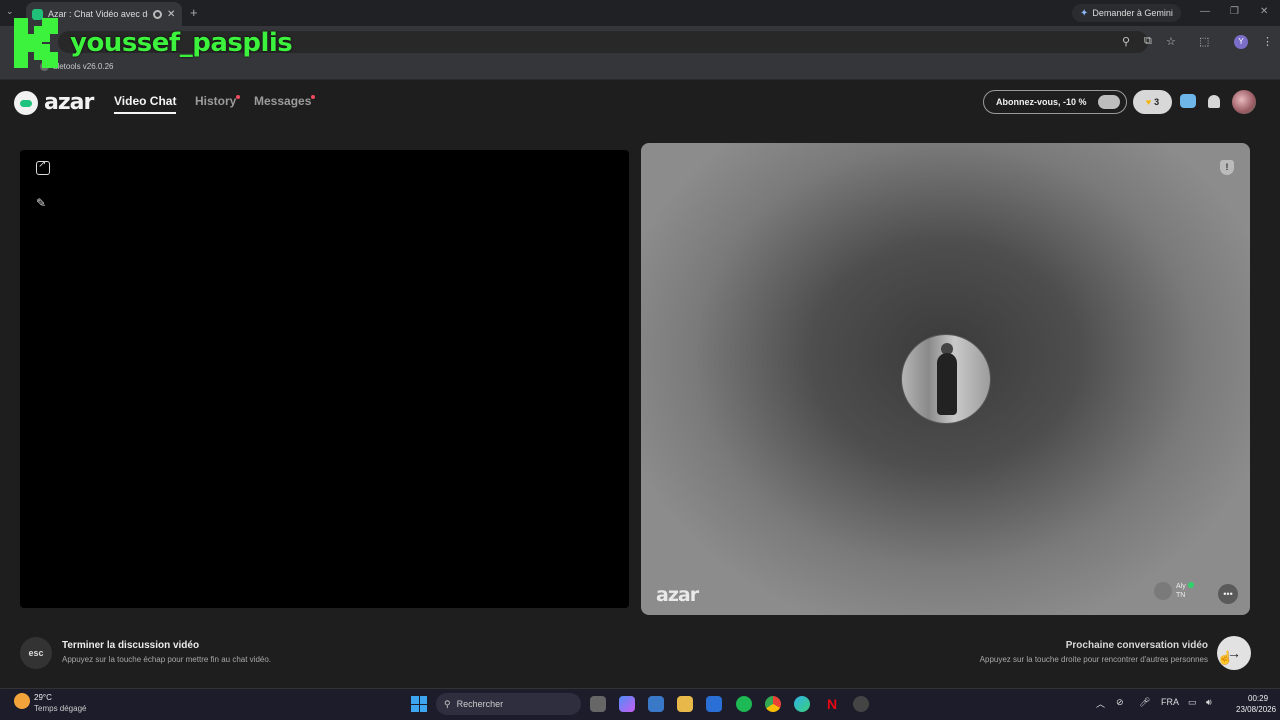 Image resolution: width=1280 pixels, height=720 pixels. I want to click on gemini-star-icon: ✦, so click(1084, 13).